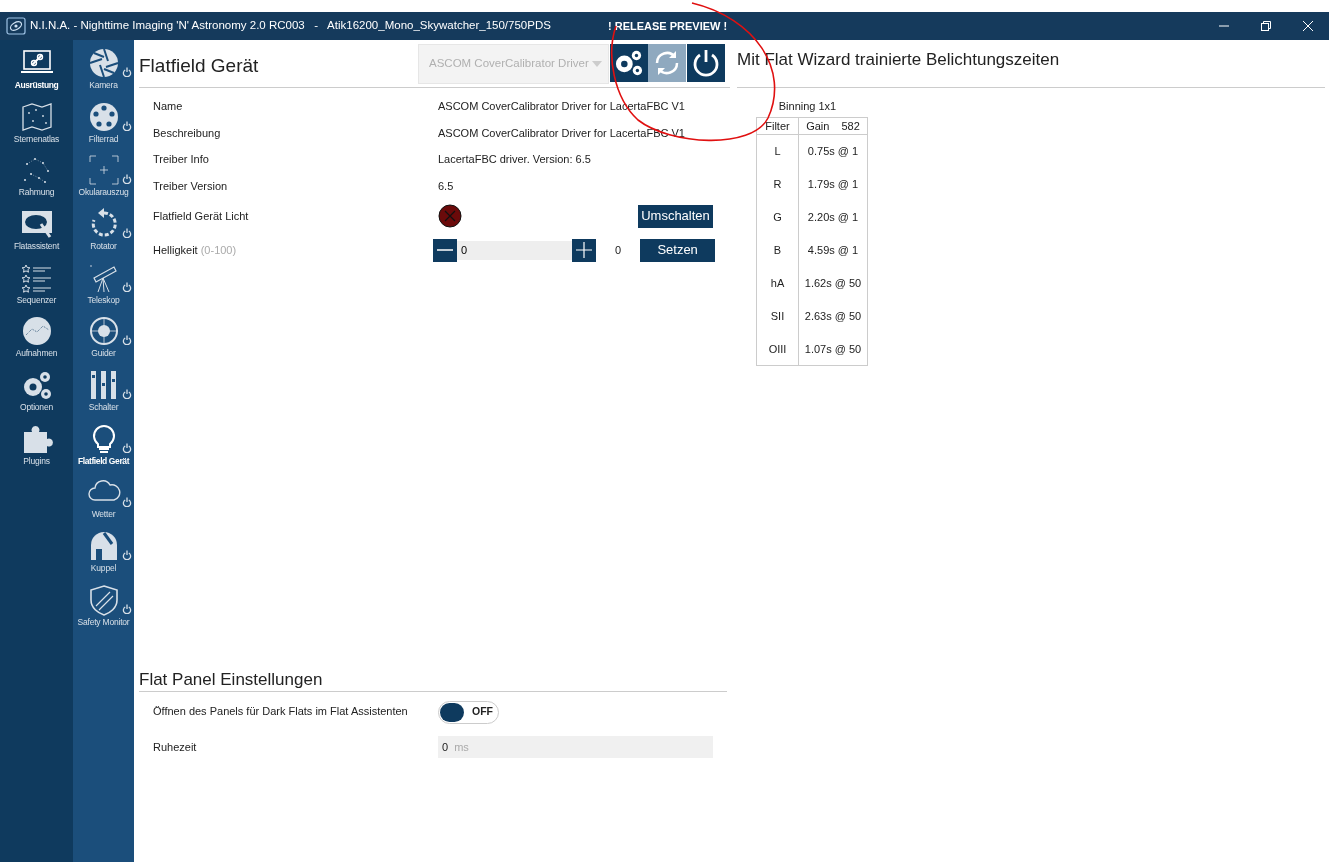  I want to click on flat-wizard-icon, so click(36, 224).